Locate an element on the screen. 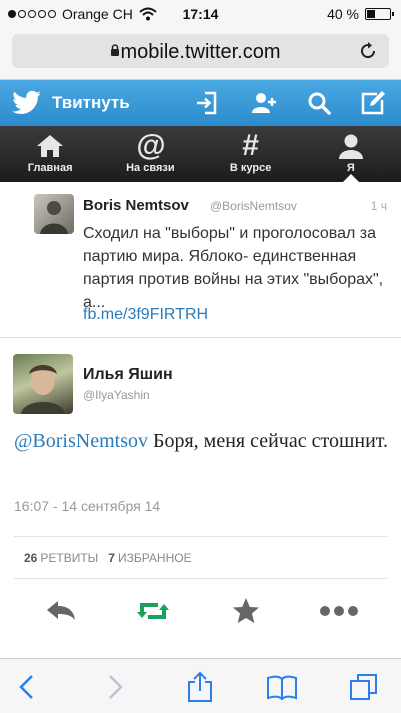 This screenshot has height=713, width=401. tabs-icon is located at coordinates (364, 687).